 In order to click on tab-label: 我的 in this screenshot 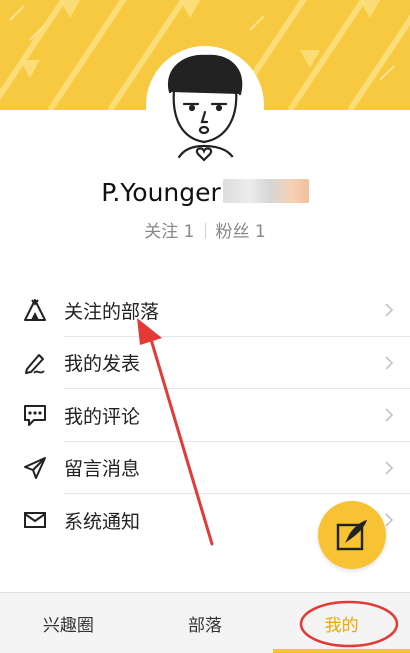, I will do `click(341, 625)`.